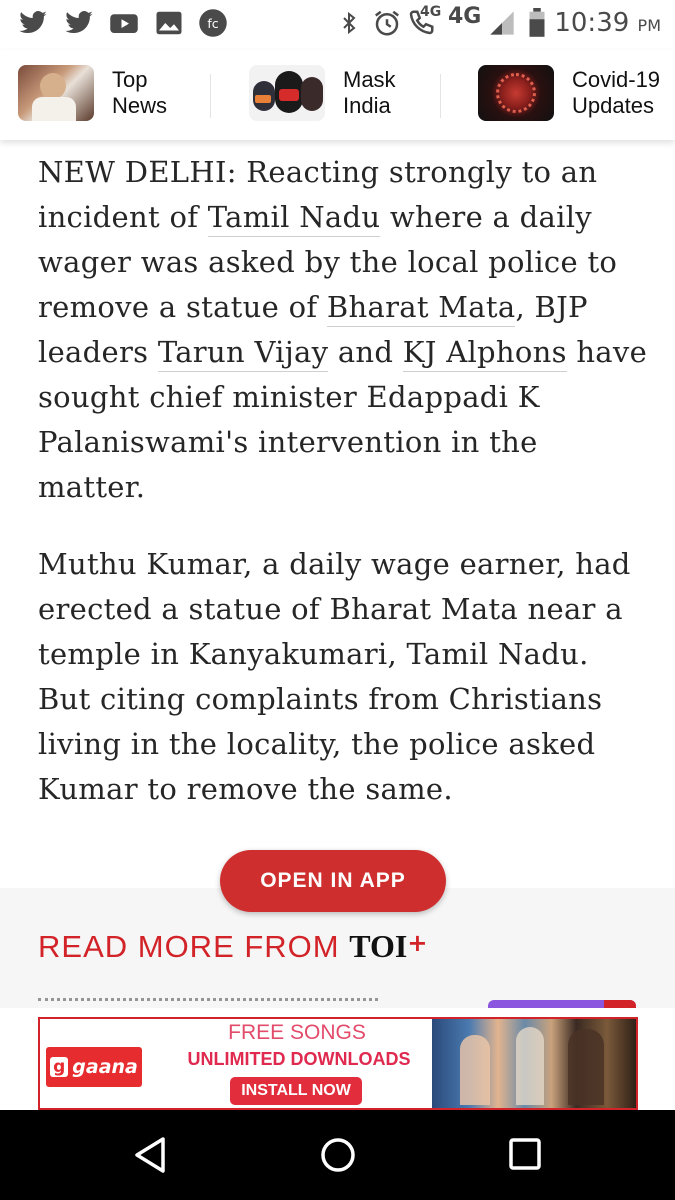 This screenshot has height=1200, width=675. I want to click on nav-label-covid-updates: Covid-19 Updates, so click(616, 92).